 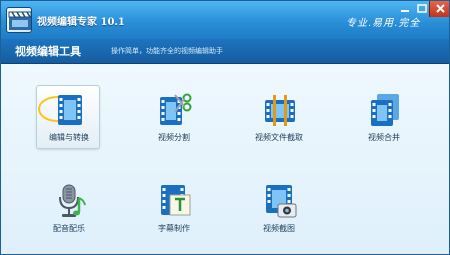 I want to click on tool-label: 视频分割, so click(x=174, y=137).